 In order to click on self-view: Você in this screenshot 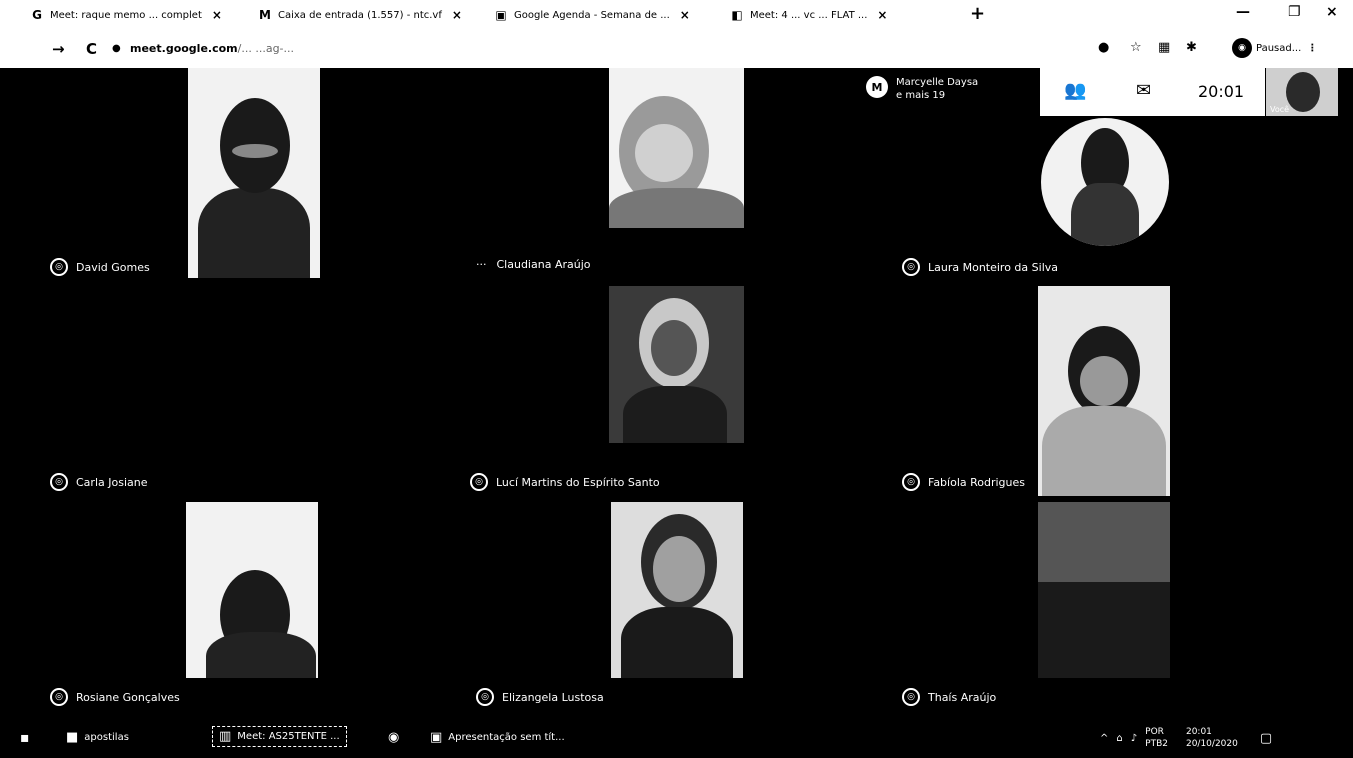, I will do `click(1302, 92)`.